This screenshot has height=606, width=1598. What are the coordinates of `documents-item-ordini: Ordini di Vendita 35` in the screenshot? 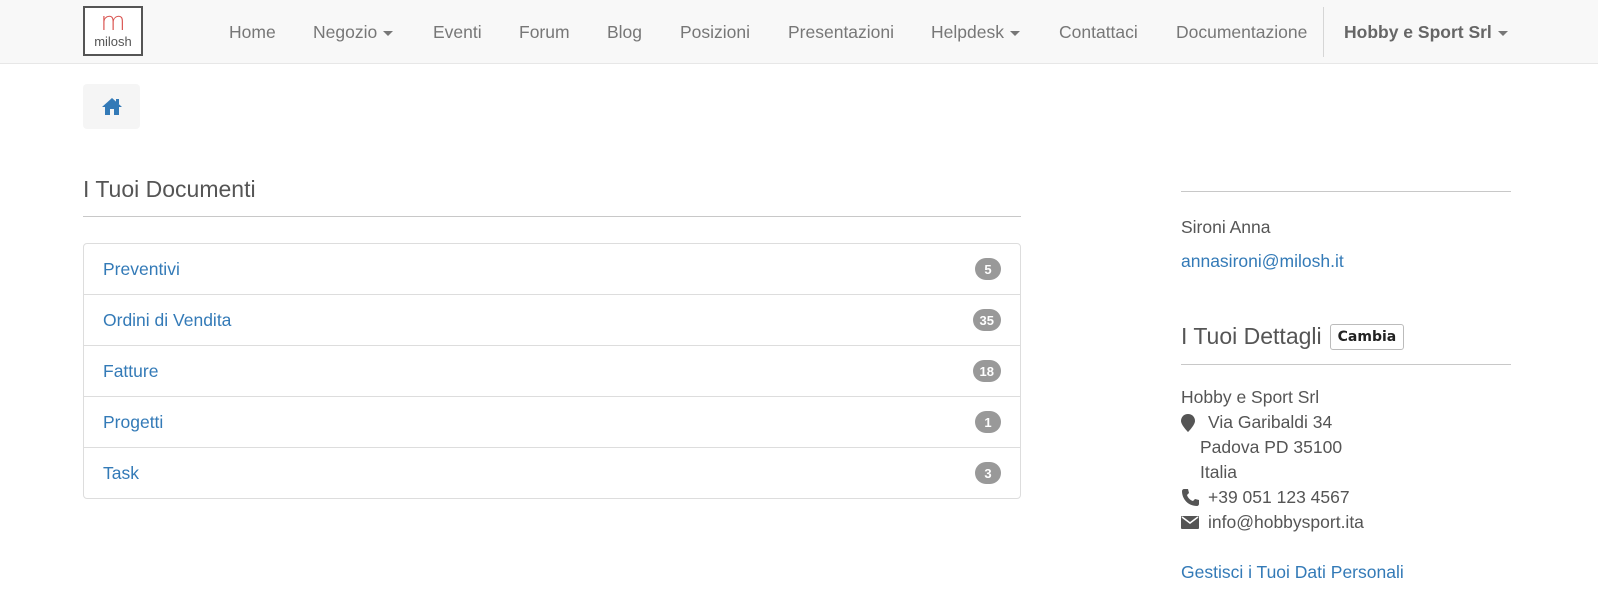 It's located at (552, 319).